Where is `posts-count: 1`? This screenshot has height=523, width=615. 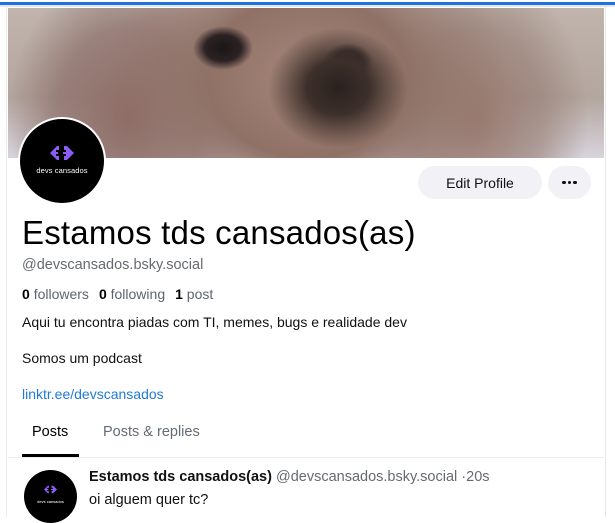 posts-count: 1 is located at coordinates (179, 294).